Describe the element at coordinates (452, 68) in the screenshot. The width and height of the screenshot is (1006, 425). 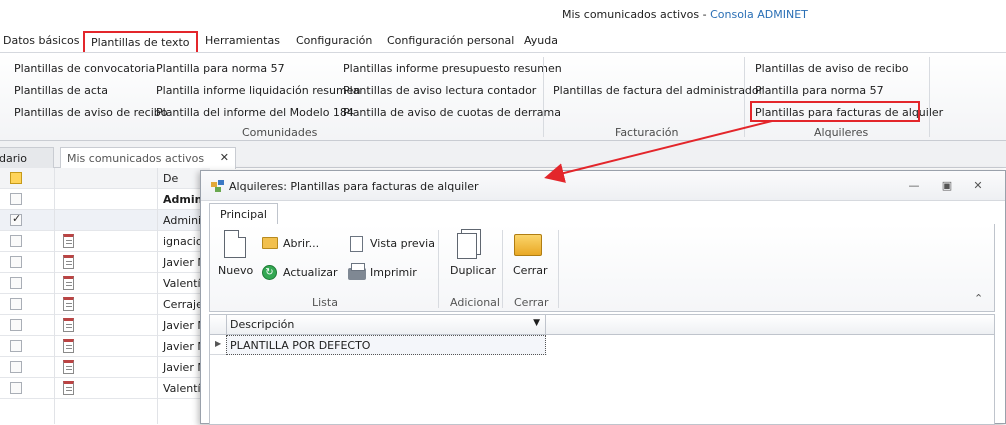
I see `ribbon-plantillas-presupuesto: Plantillas informe presupuesto resumen` at that location.